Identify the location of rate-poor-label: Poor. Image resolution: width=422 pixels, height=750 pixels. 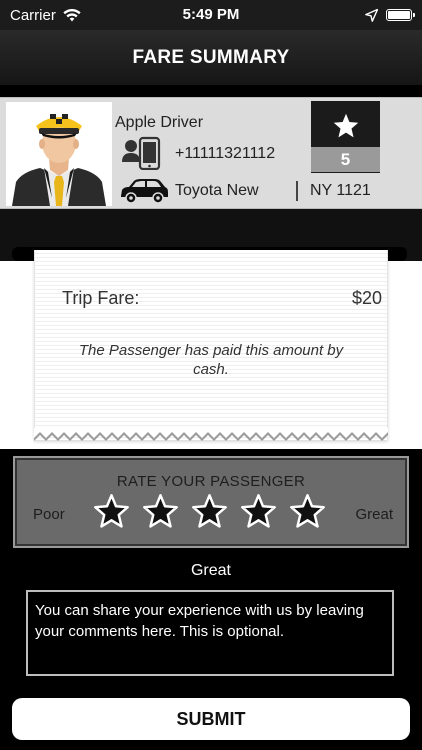
(49, 514).